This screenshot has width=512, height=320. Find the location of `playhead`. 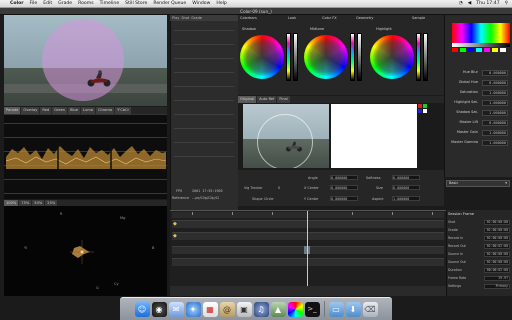

playhead is located at coordinates (307, 253).